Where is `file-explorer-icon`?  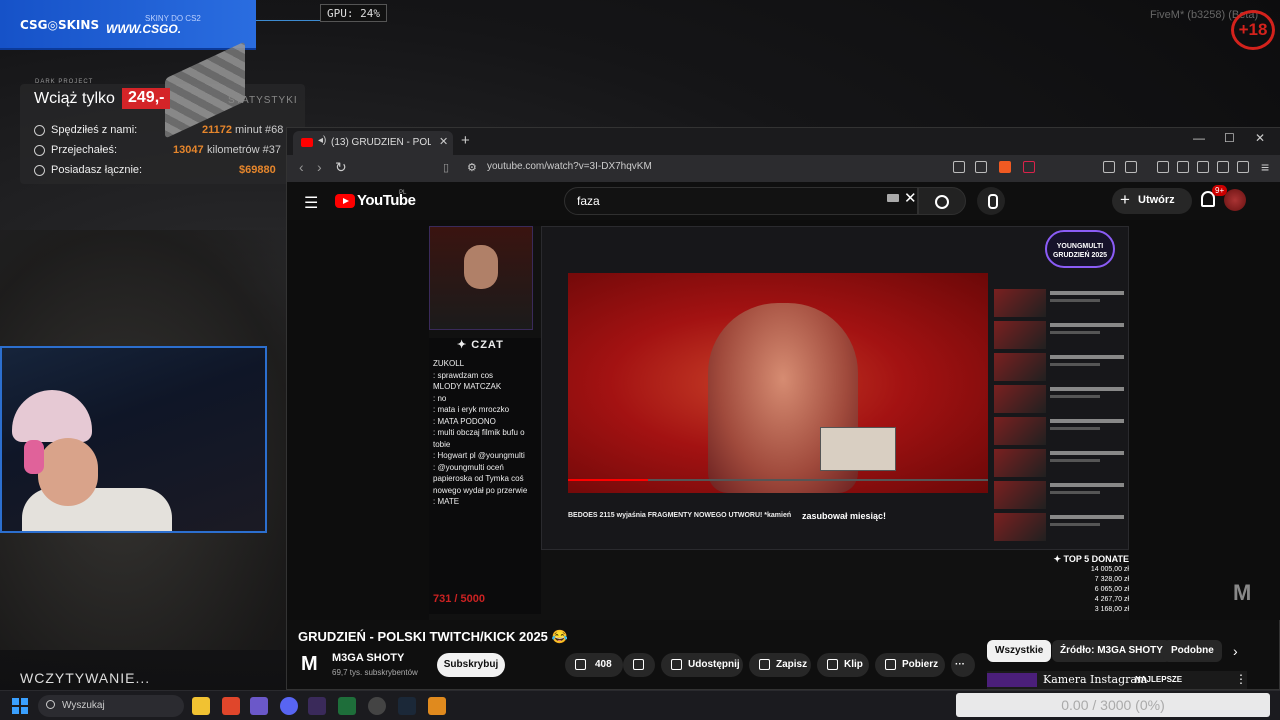 file-explorer-icon is located at coordinates (201, 706).